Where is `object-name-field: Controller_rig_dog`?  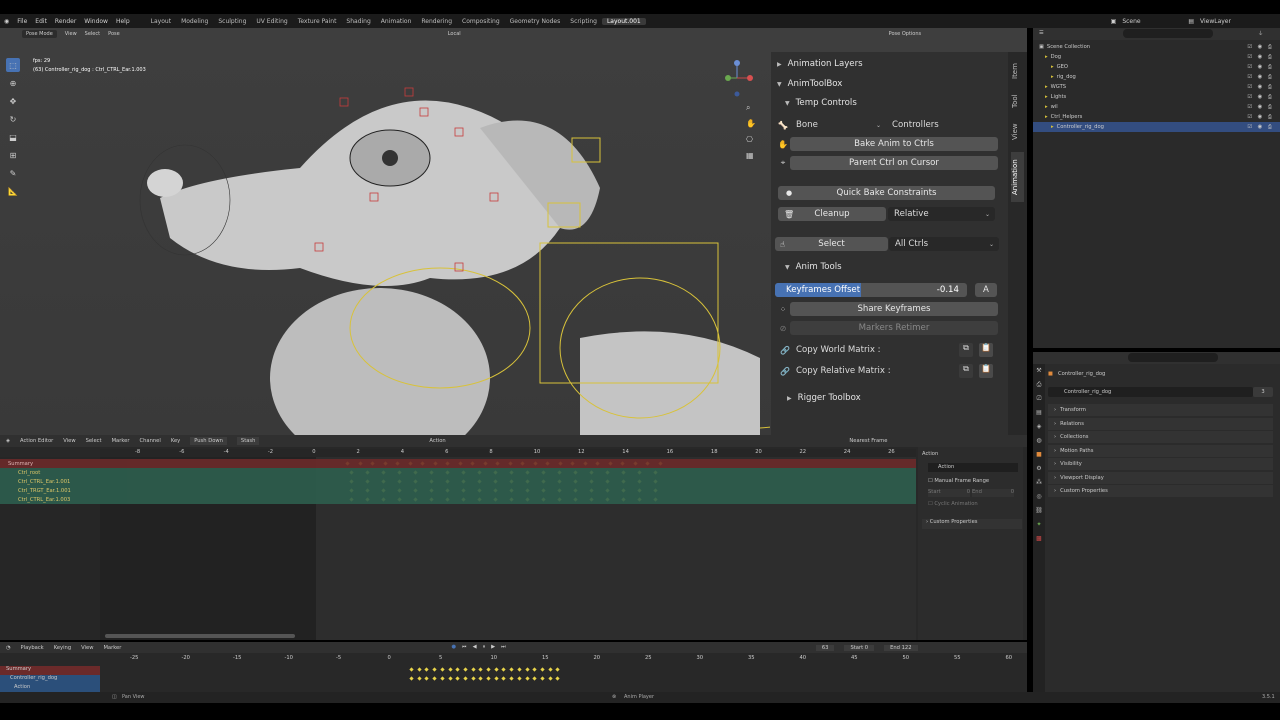 object-name-field: Controller_rig_dog is located at coordinates (1150, 392).